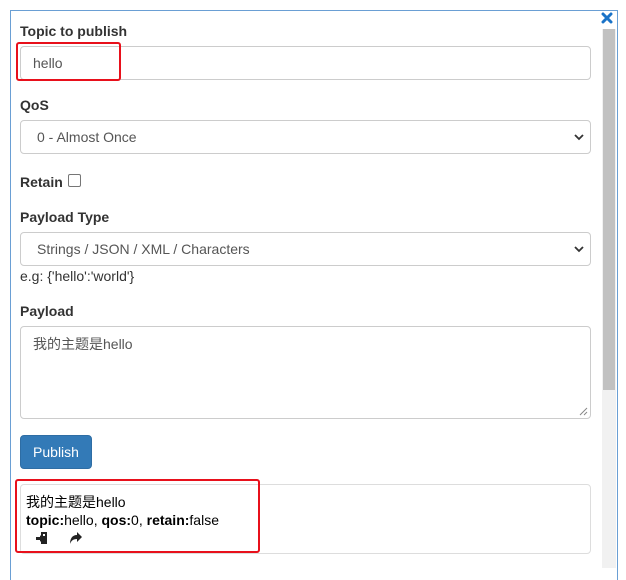  I want to click on payload-type-label: Payload Type, so click(65, 217).